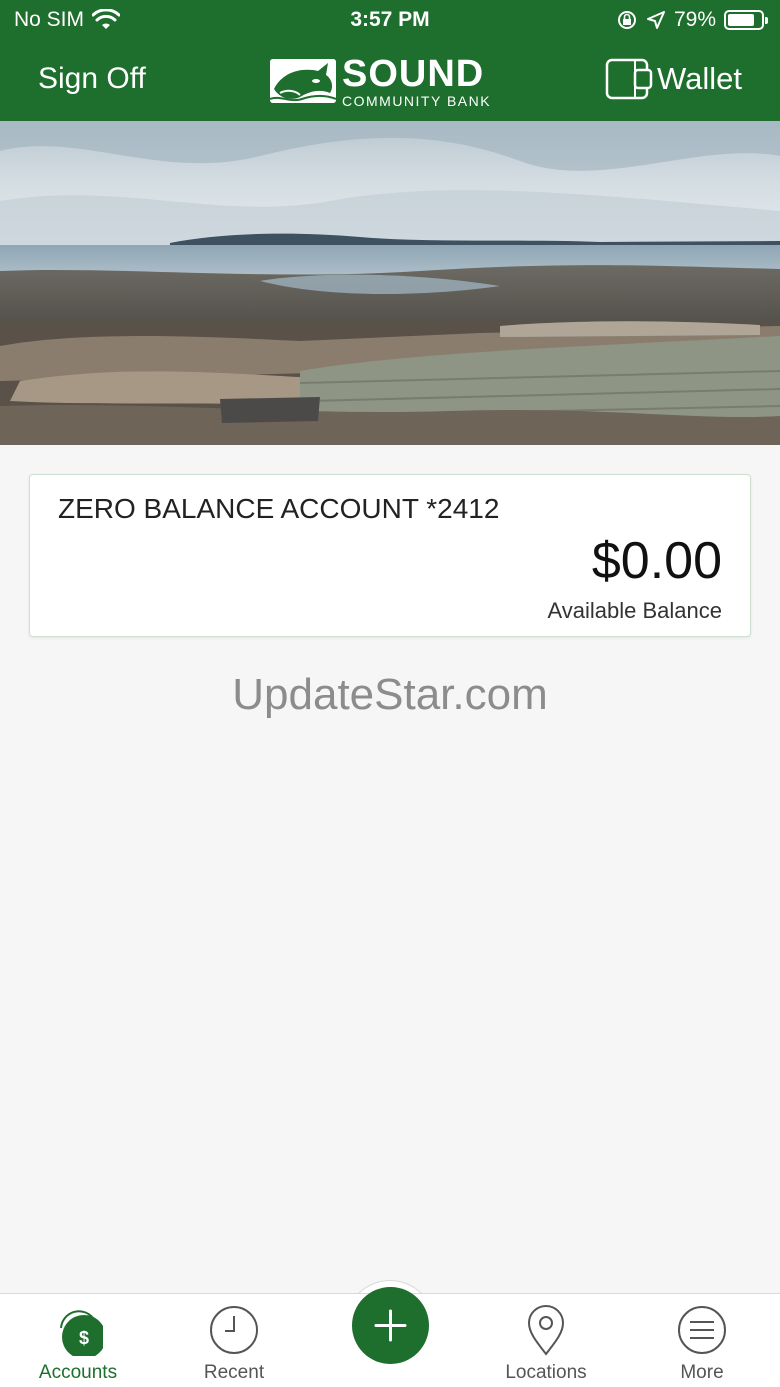 This screenshot has width=780, height=1387. Describe the element at coordinates (303, 81) in the screenshot. I see `orca-logo-icon` at that location.